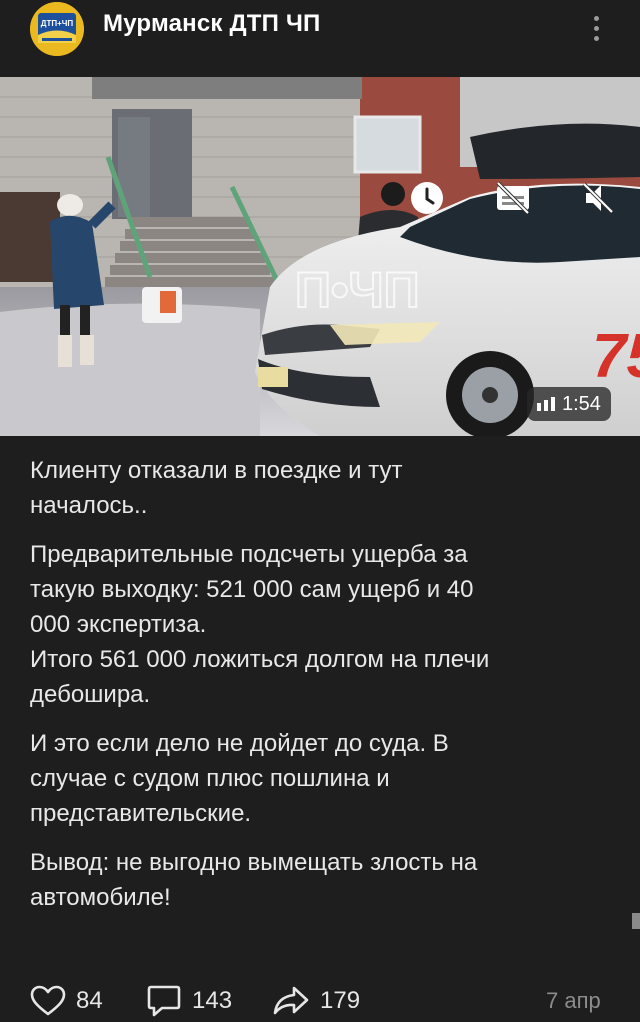 Image resolution: width=640 pixels, height=1022 pixels. I want to click on more-vertical-icon, so click(596, 28).